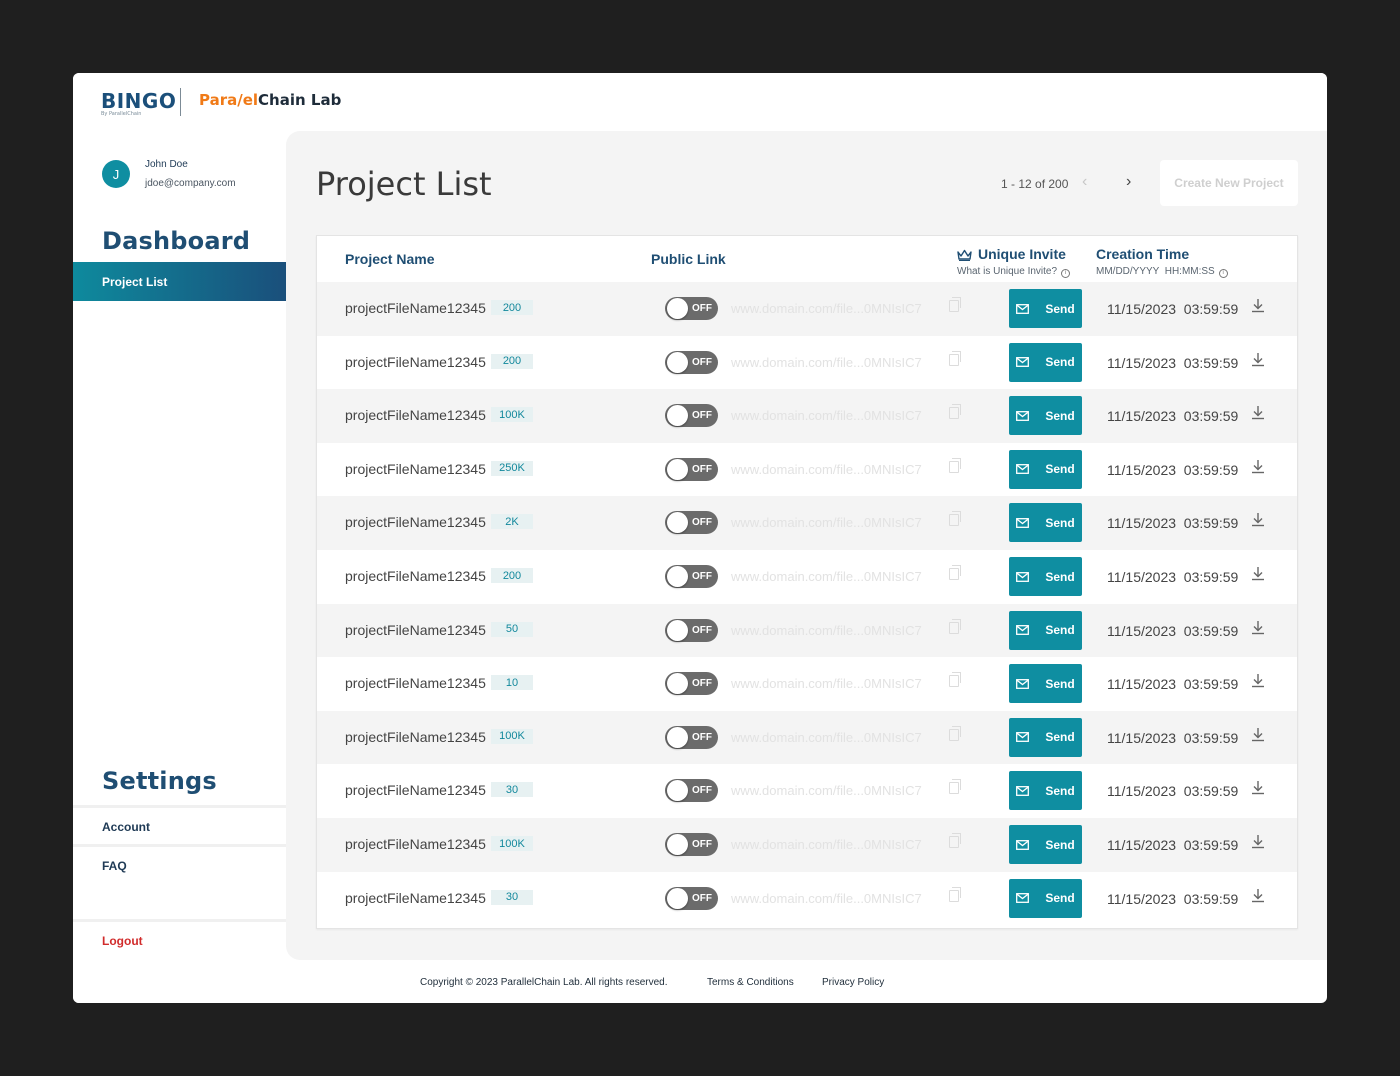  What do you see at coordinates (389, 259) in the screenshot?
I see `header-project-name: Project Name` at bounding box center [389, 259].